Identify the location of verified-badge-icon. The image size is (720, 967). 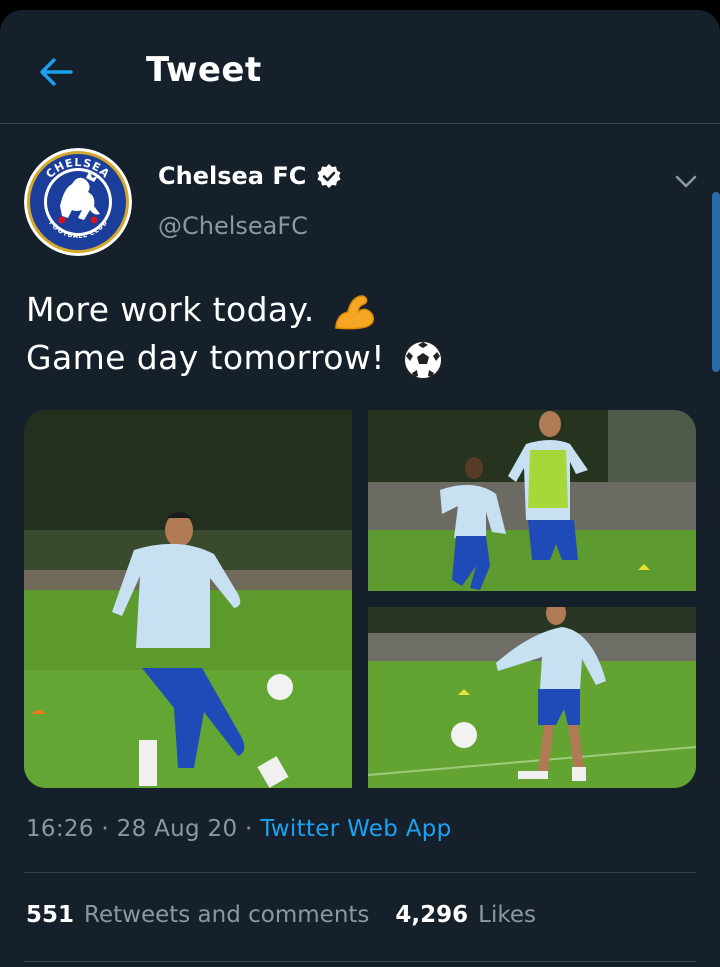
(329, 176).